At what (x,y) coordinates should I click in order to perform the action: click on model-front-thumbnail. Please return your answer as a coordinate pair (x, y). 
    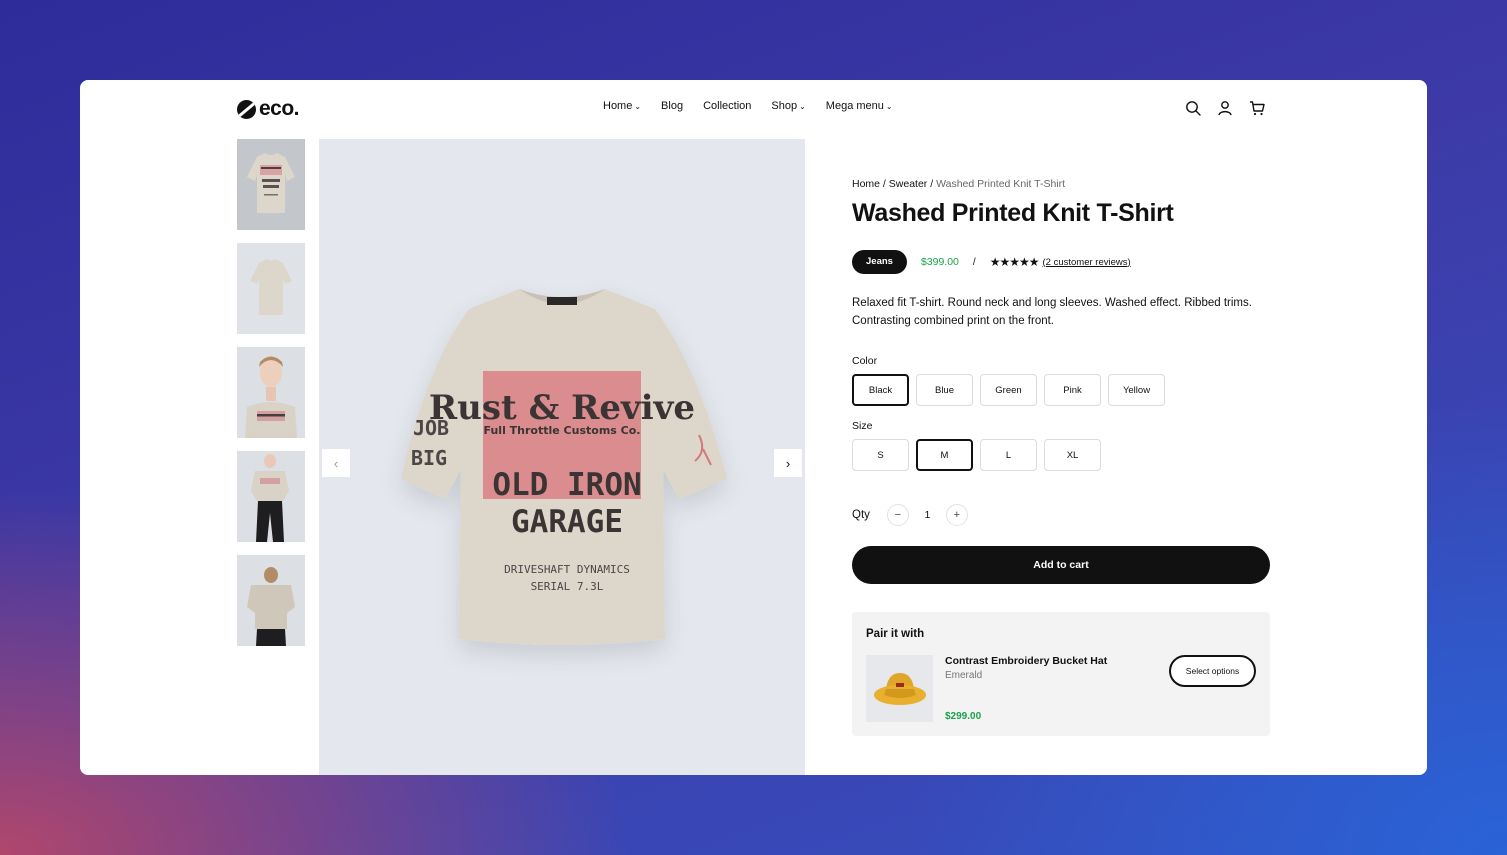
    Looking at the image, I should click on (271, 392).